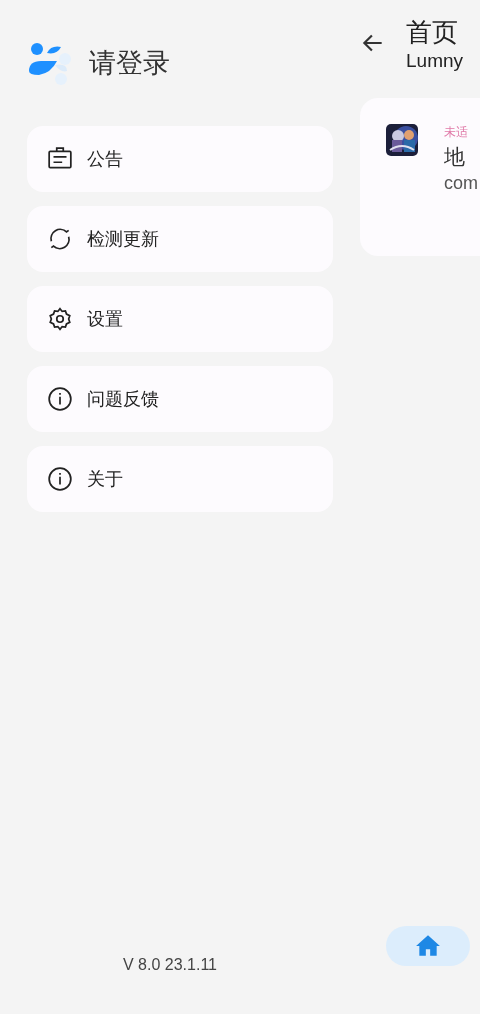  Describe the element at coordinates (60, 319) in the screenshot. I see `settings-icon` at that location.